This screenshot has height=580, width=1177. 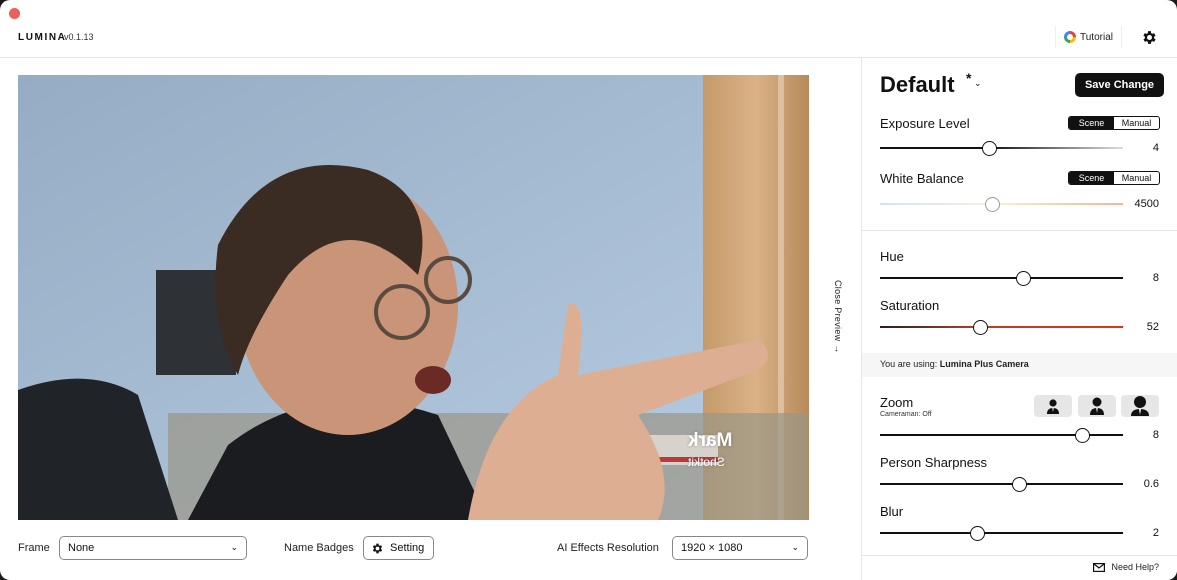 I want to click on camera-name: Lumina Plus Camera, so click(x=984, y=364).